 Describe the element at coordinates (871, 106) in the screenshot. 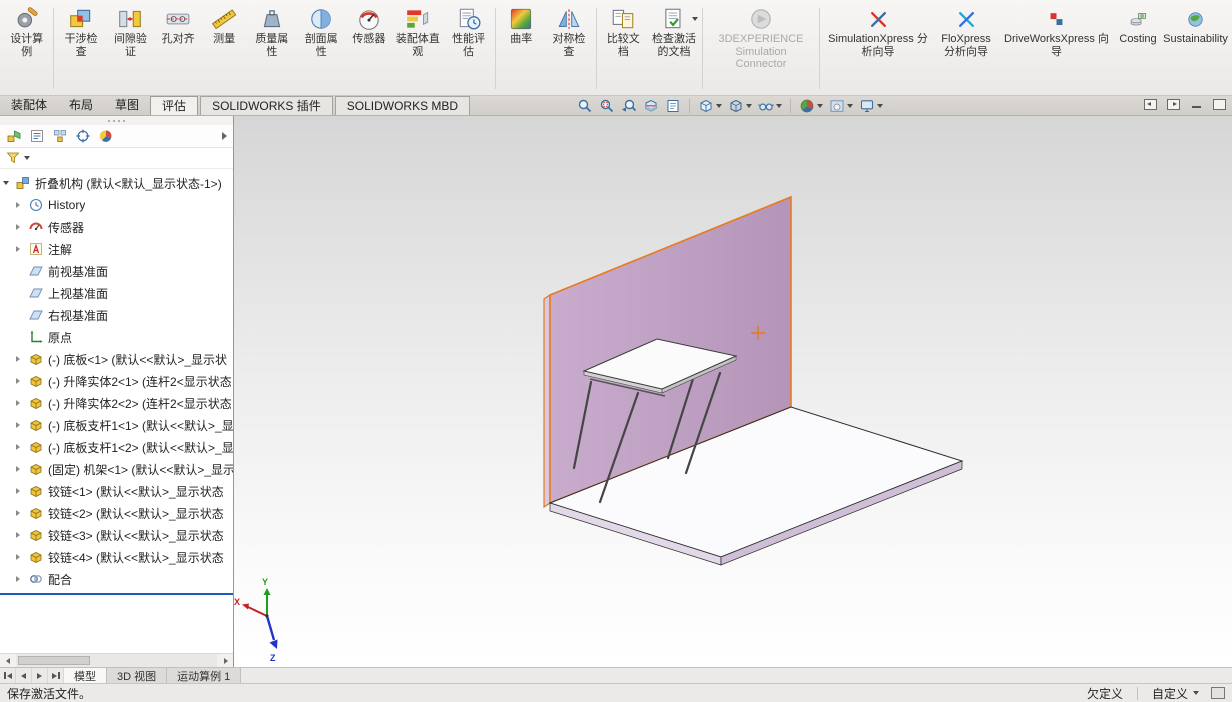

I see `view-settings-button` at that location.